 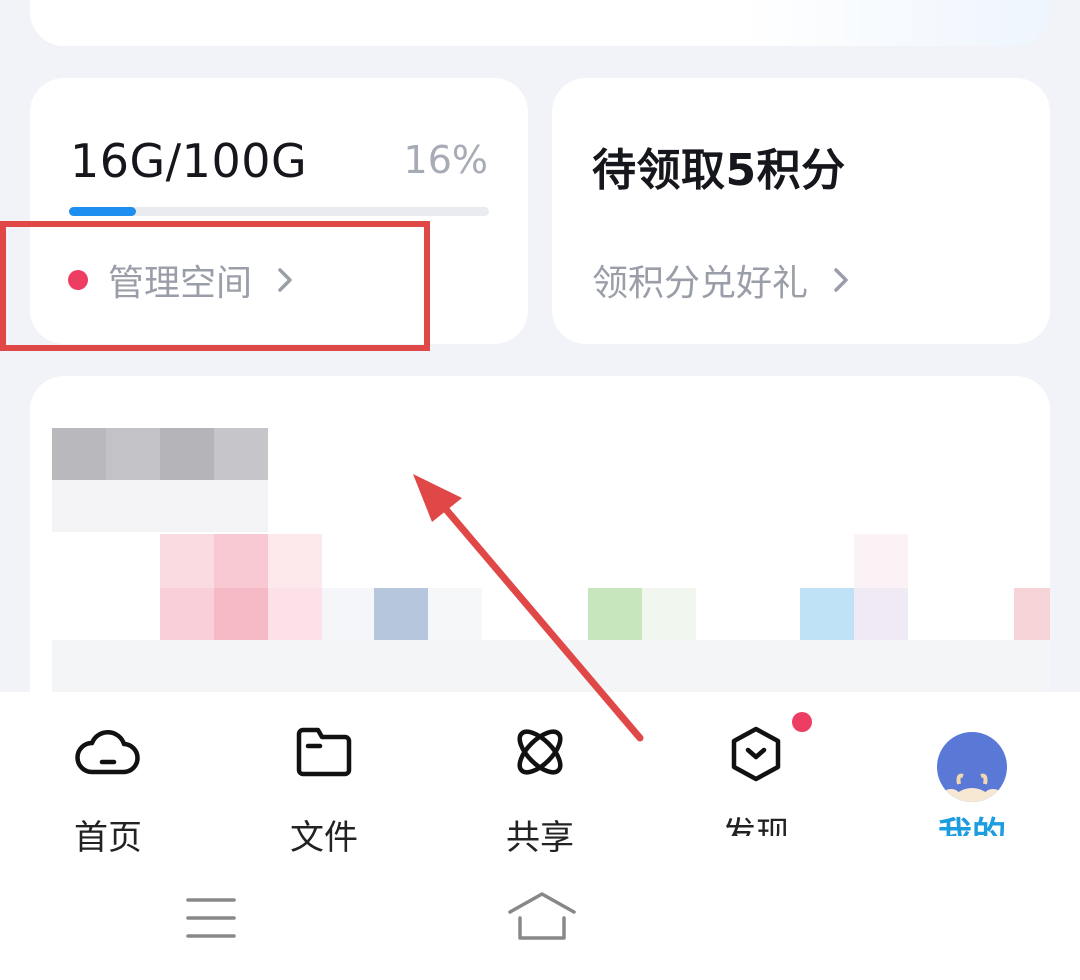 I want to click on system-nav-bar, so click(x=540, y=920).